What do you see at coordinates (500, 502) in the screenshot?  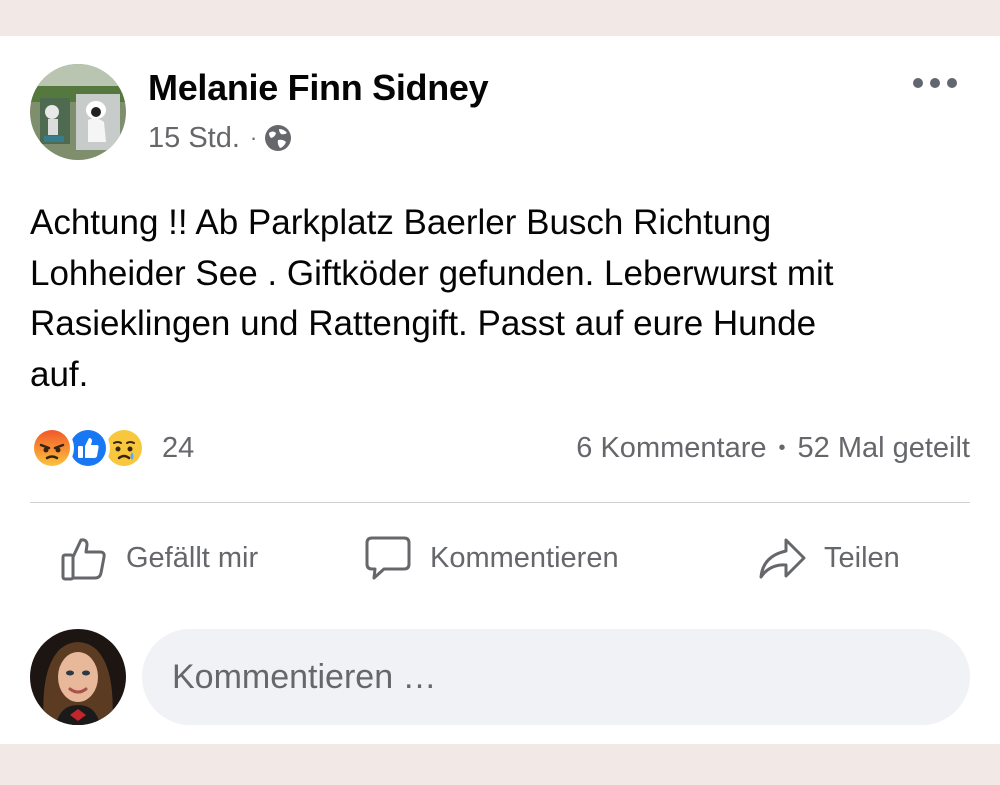 I see `divider` at bounding box center [500, 502].